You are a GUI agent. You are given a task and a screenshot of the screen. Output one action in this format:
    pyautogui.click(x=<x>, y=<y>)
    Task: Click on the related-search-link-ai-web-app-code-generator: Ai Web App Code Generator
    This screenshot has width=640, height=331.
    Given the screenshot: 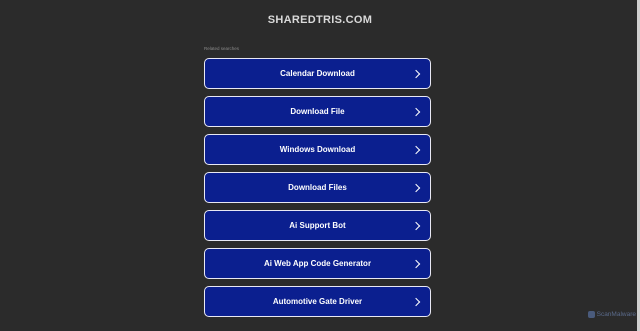 What is the action you would take?
    pyautogui.click(x=317, y=263)
    